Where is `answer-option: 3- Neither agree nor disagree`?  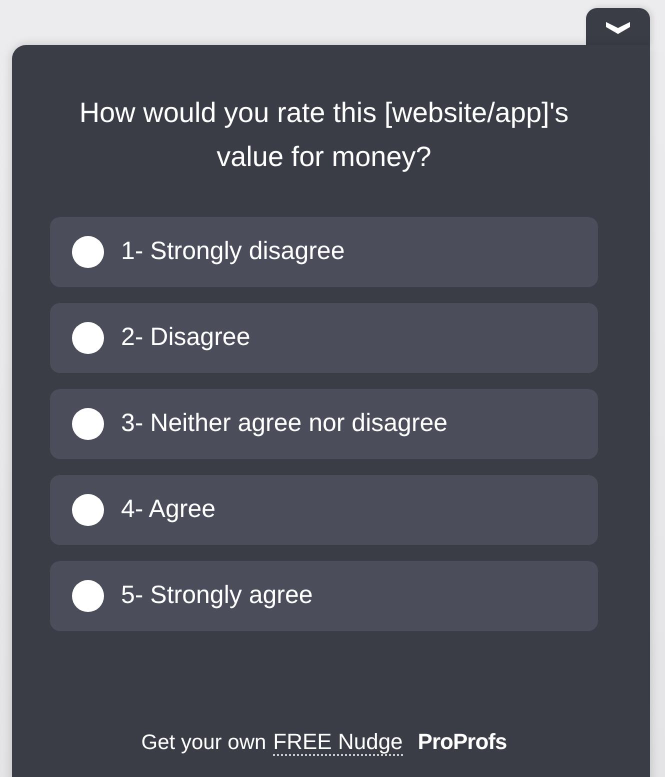
answer-option: 3- Neither agree nor disagree is located at coordinates (324, 424).